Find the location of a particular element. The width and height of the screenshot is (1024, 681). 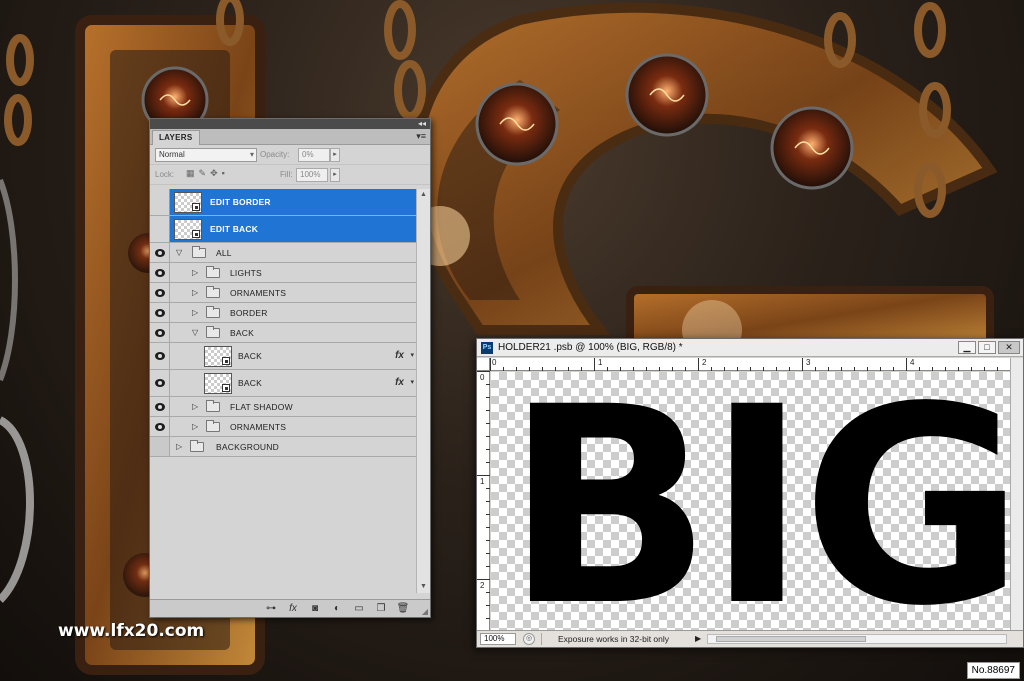

photoshop-icon: Ps is located at coordinates (487, 348).